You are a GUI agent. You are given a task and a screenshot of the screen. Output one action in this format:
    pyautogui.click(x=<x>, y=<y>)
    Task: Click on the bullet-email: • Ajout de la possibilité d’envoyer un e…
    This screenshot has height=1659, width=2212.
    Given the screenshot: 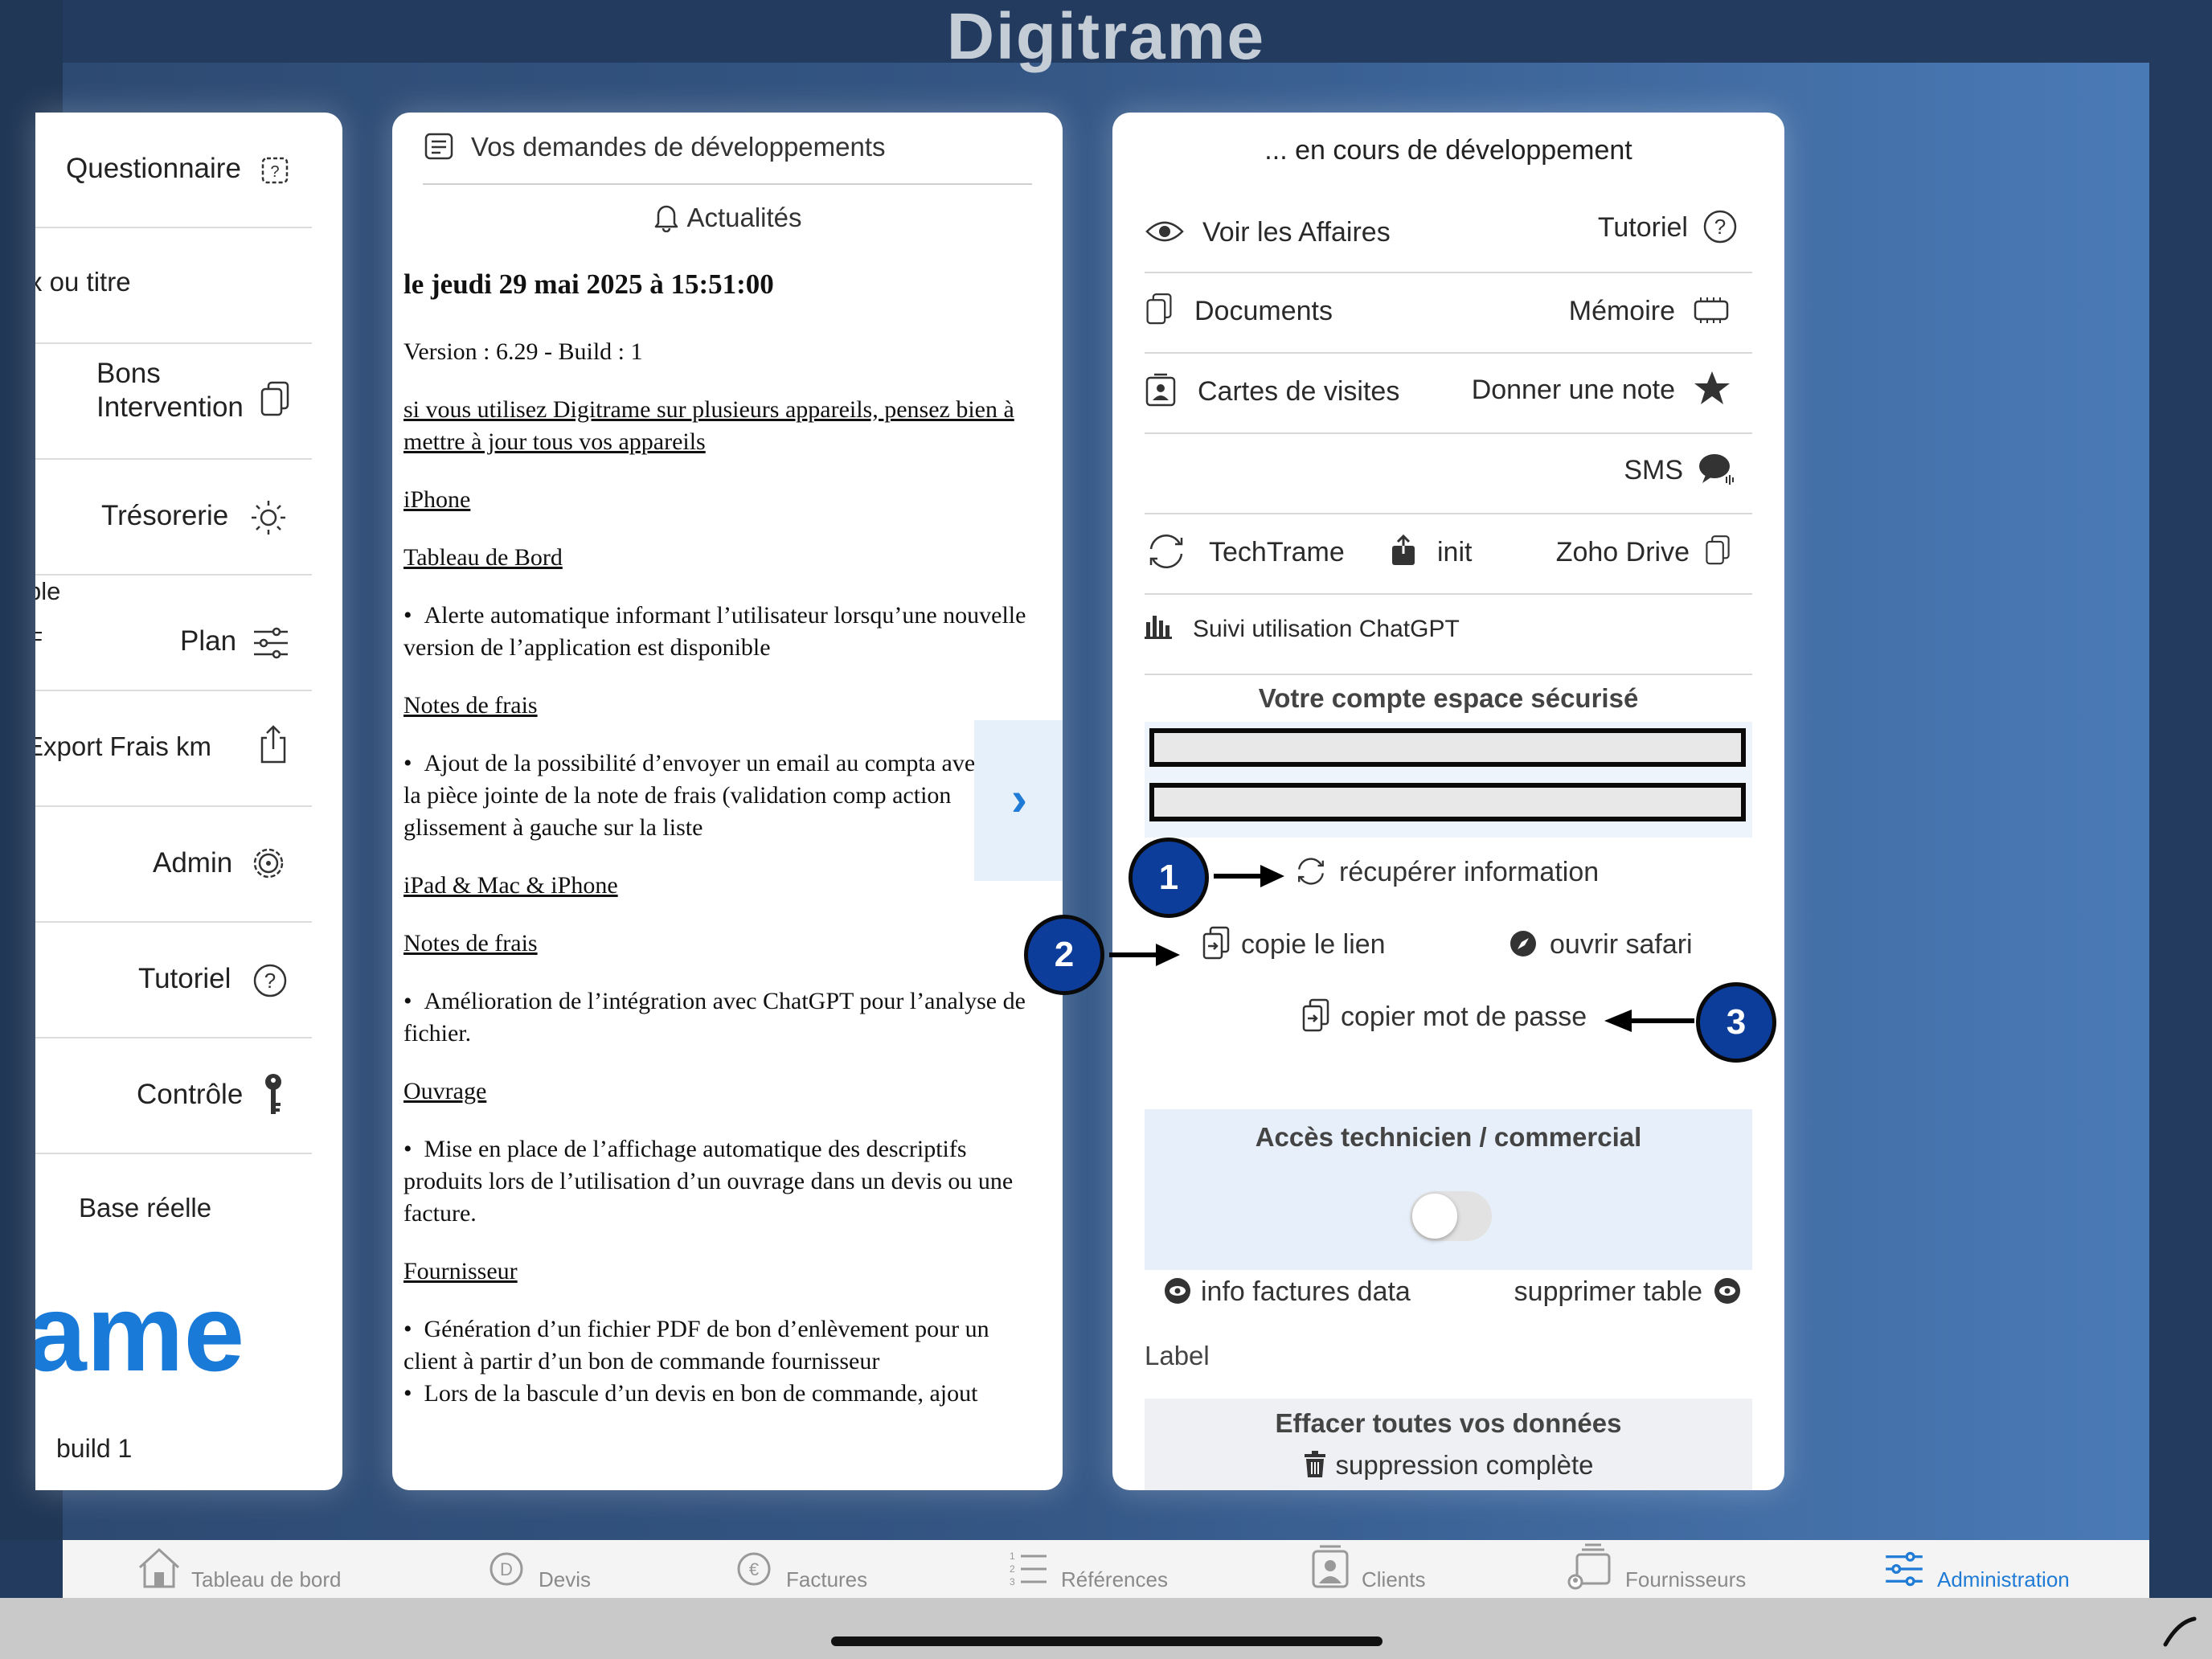 What is the action you would take?
    pyautogui.click(x=700, y=796)
    